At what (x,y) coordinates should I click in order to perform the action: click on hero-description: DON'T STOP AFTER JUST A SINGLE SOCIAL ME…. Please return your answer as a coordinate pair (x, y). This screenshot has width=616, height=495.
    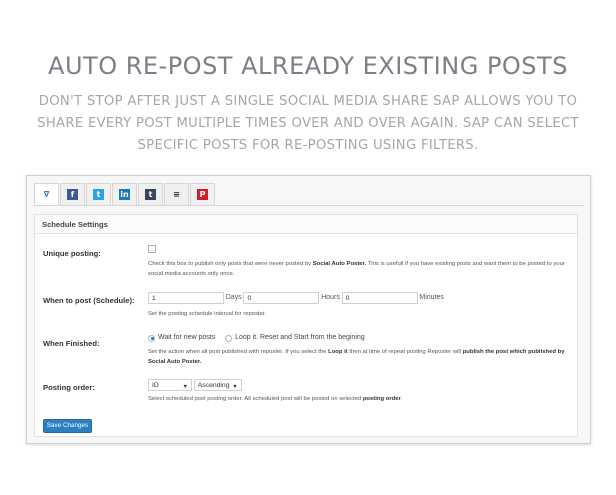
    Looking at the image, I should click on (308, 123).